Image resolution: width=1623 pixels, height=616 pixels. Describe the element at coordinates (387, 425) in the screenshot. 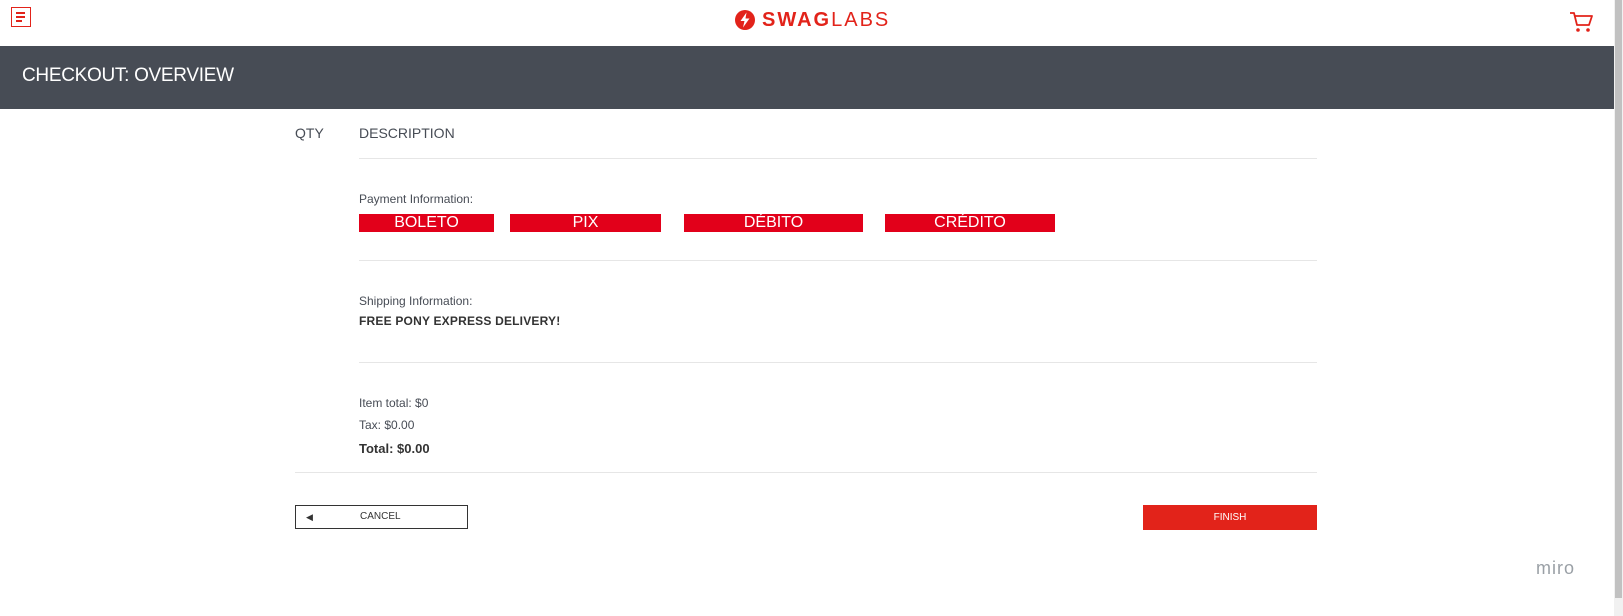

I see `summary-tax: Tax: $0.00` at that location.